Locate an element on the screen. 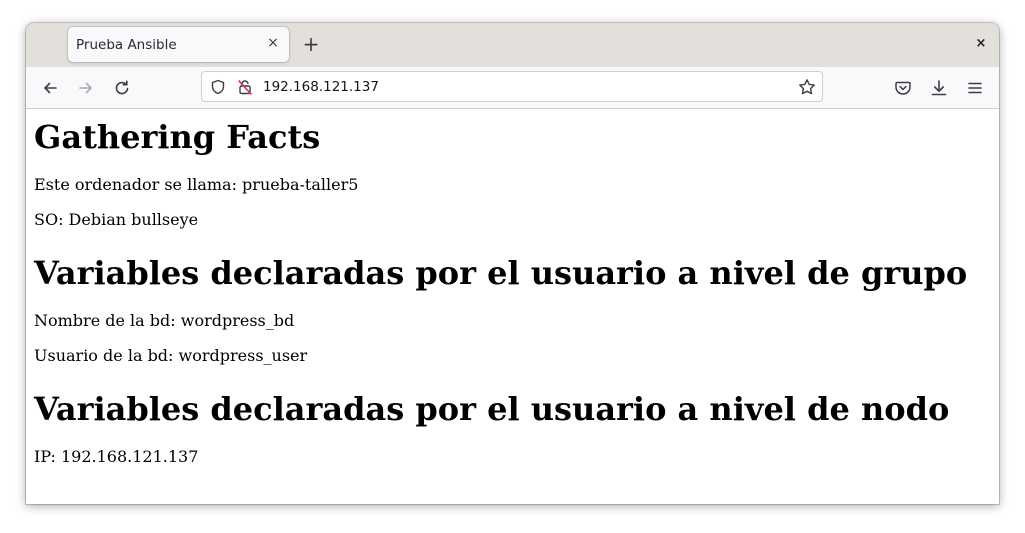  pocket-button is located at coordinates (903, 88).